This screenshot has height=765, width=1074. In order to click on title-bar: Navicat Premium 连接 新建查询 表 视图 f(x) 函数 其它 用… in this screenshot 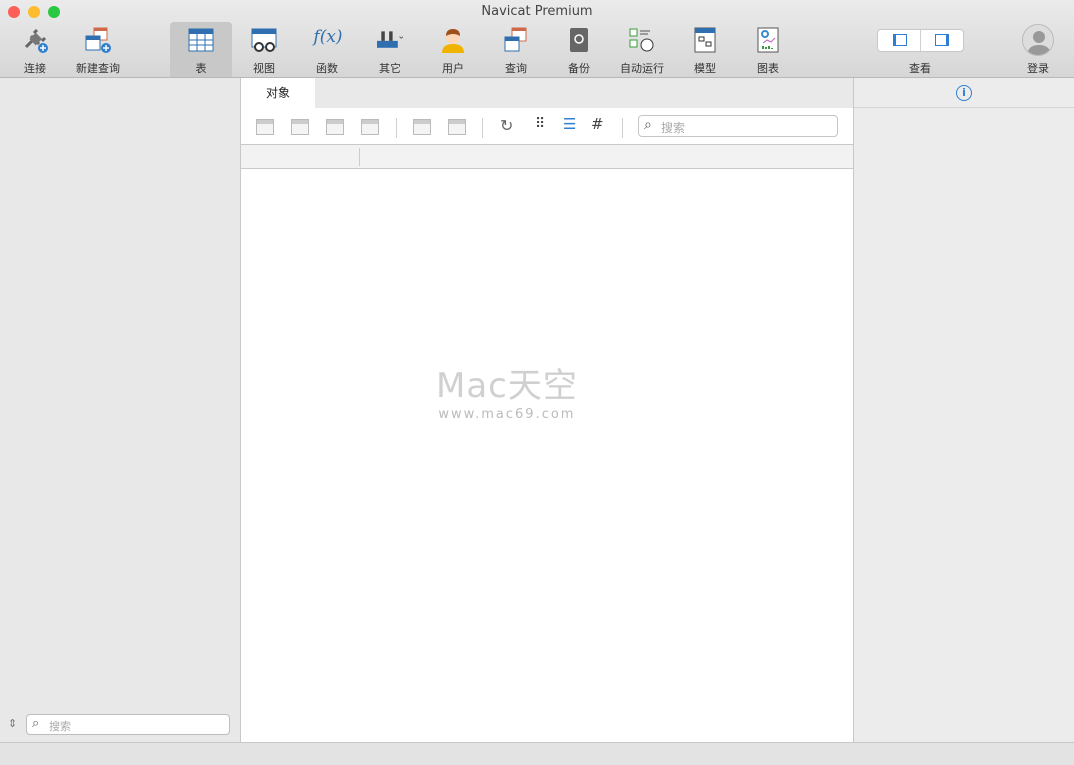, I will do `click(537, 39)`.